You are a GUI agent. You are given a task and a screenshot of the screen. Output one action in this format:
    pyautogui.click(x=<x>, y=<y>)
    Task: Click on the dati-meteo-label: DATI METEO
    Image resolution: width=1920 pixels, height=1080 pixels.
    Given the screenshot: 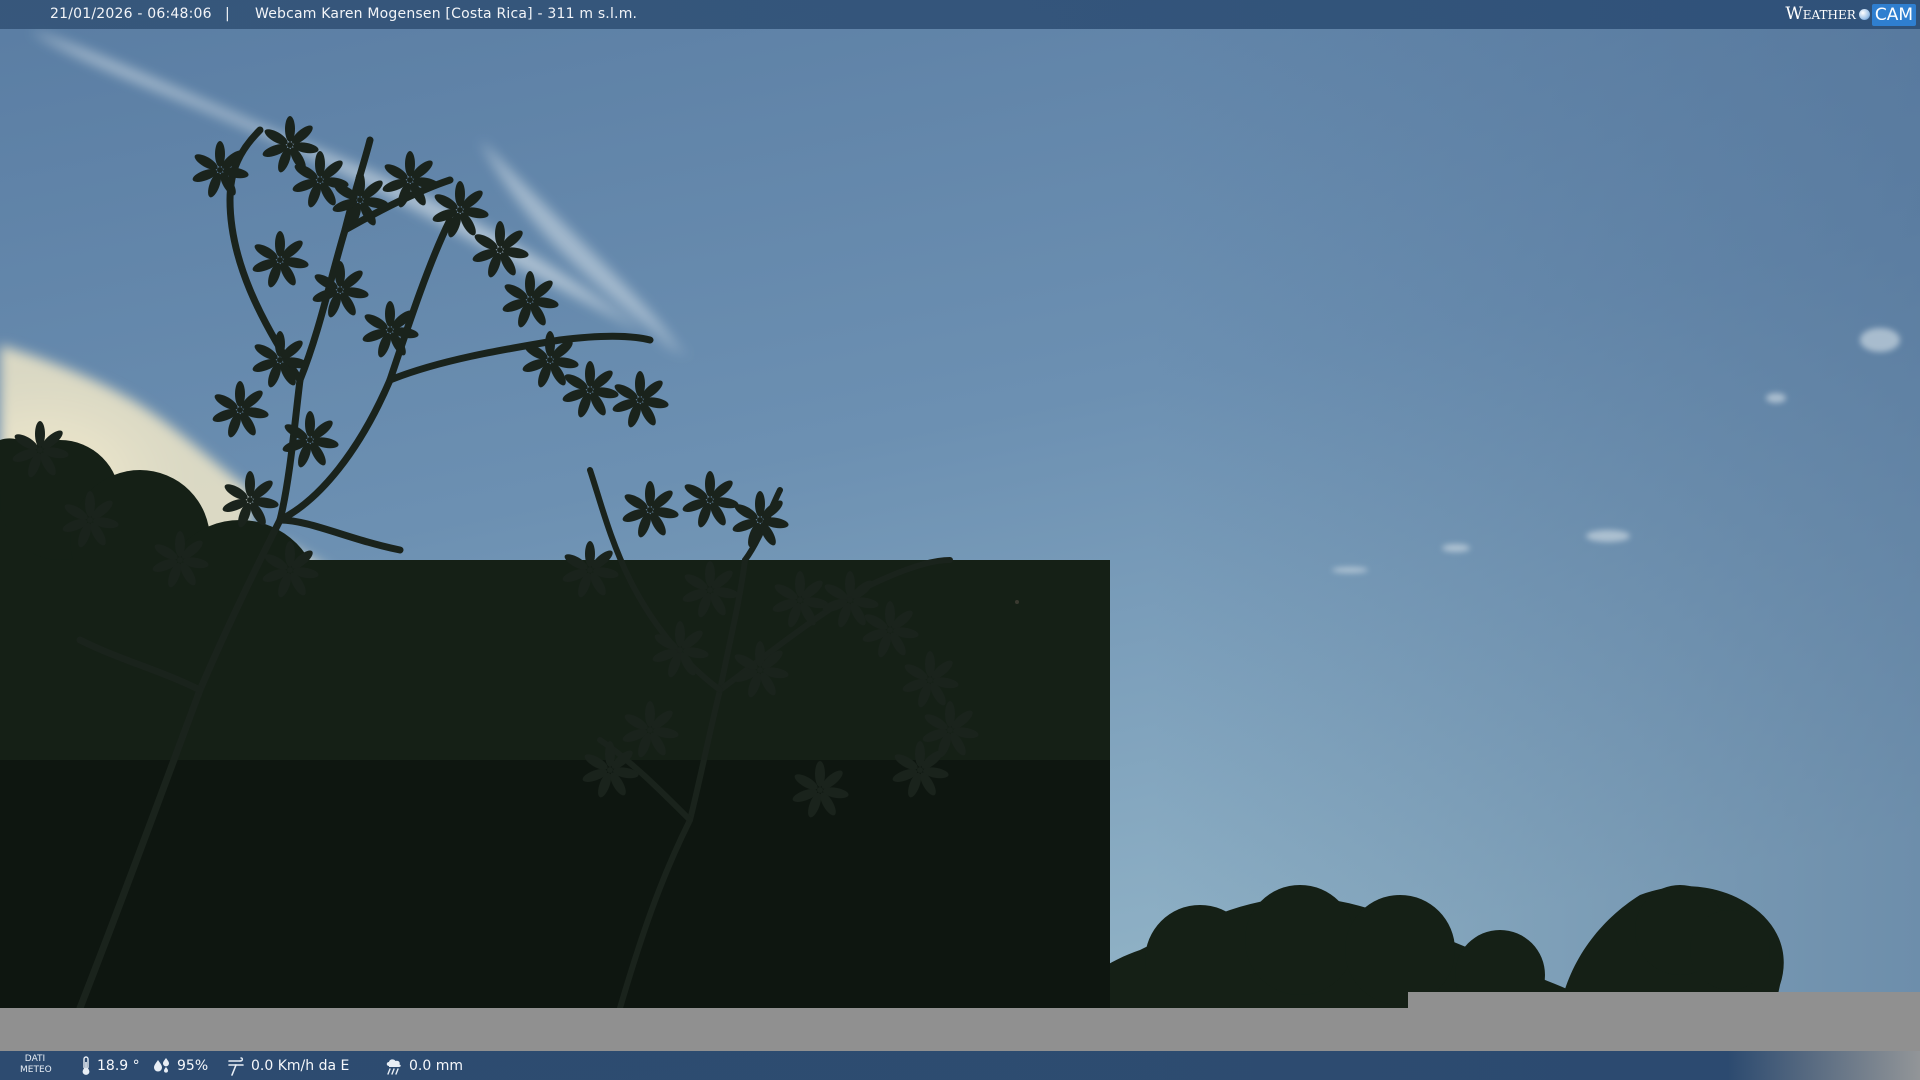 What is the action you would take?
    pyautogui.click(x=36, y=1065)
    